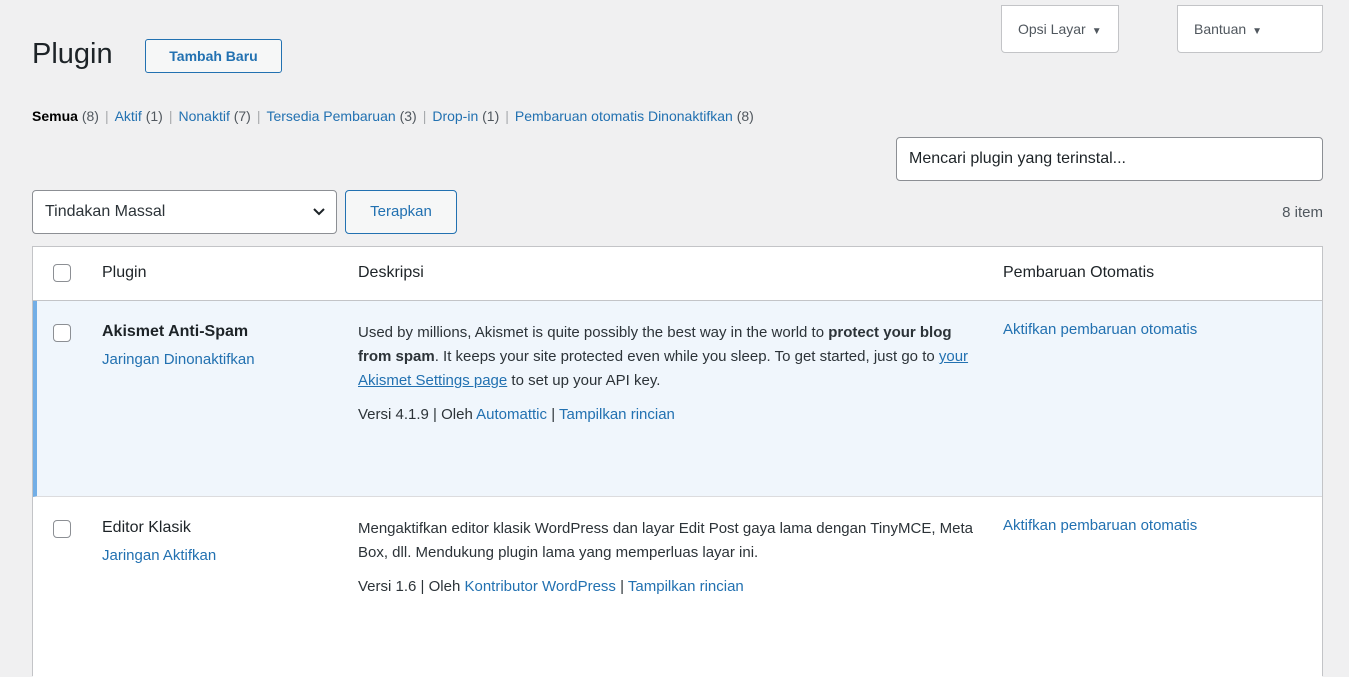 The height and width of the screenshot is (677, 1349). I want to click on select-all-checkbox, so click(62, 273).